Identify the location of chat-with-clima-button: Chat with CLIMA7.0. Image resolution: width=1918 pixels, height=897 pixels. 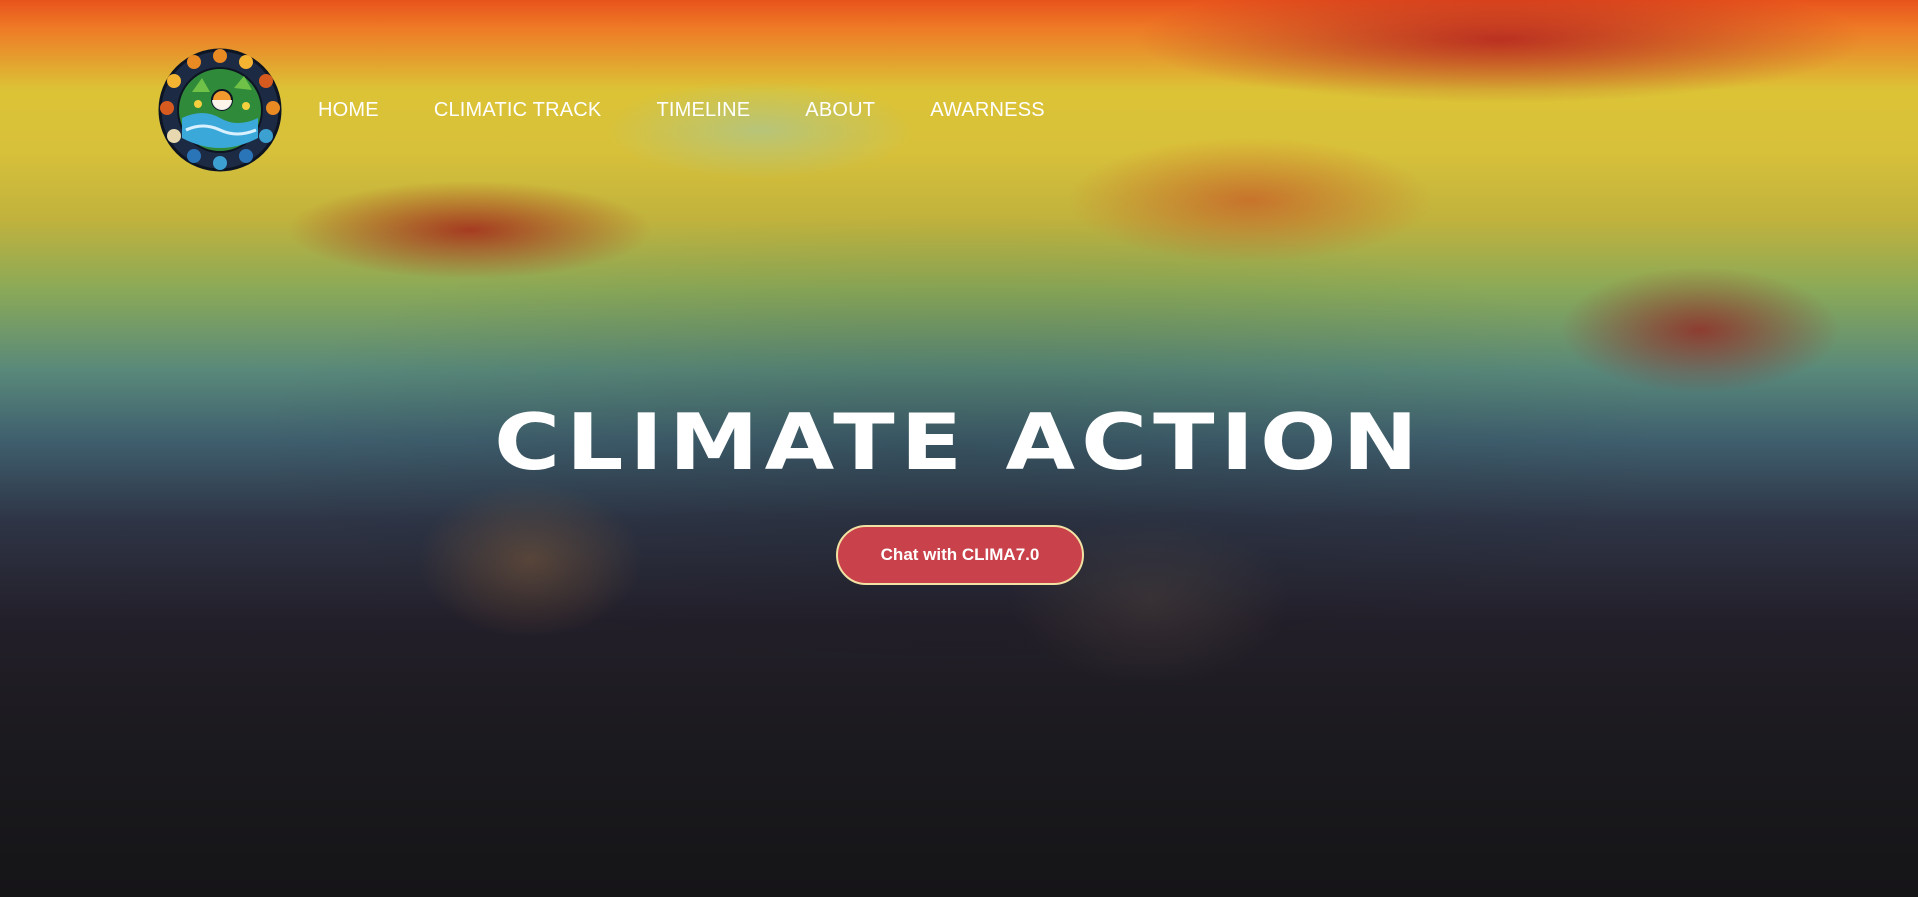
(960, 555).